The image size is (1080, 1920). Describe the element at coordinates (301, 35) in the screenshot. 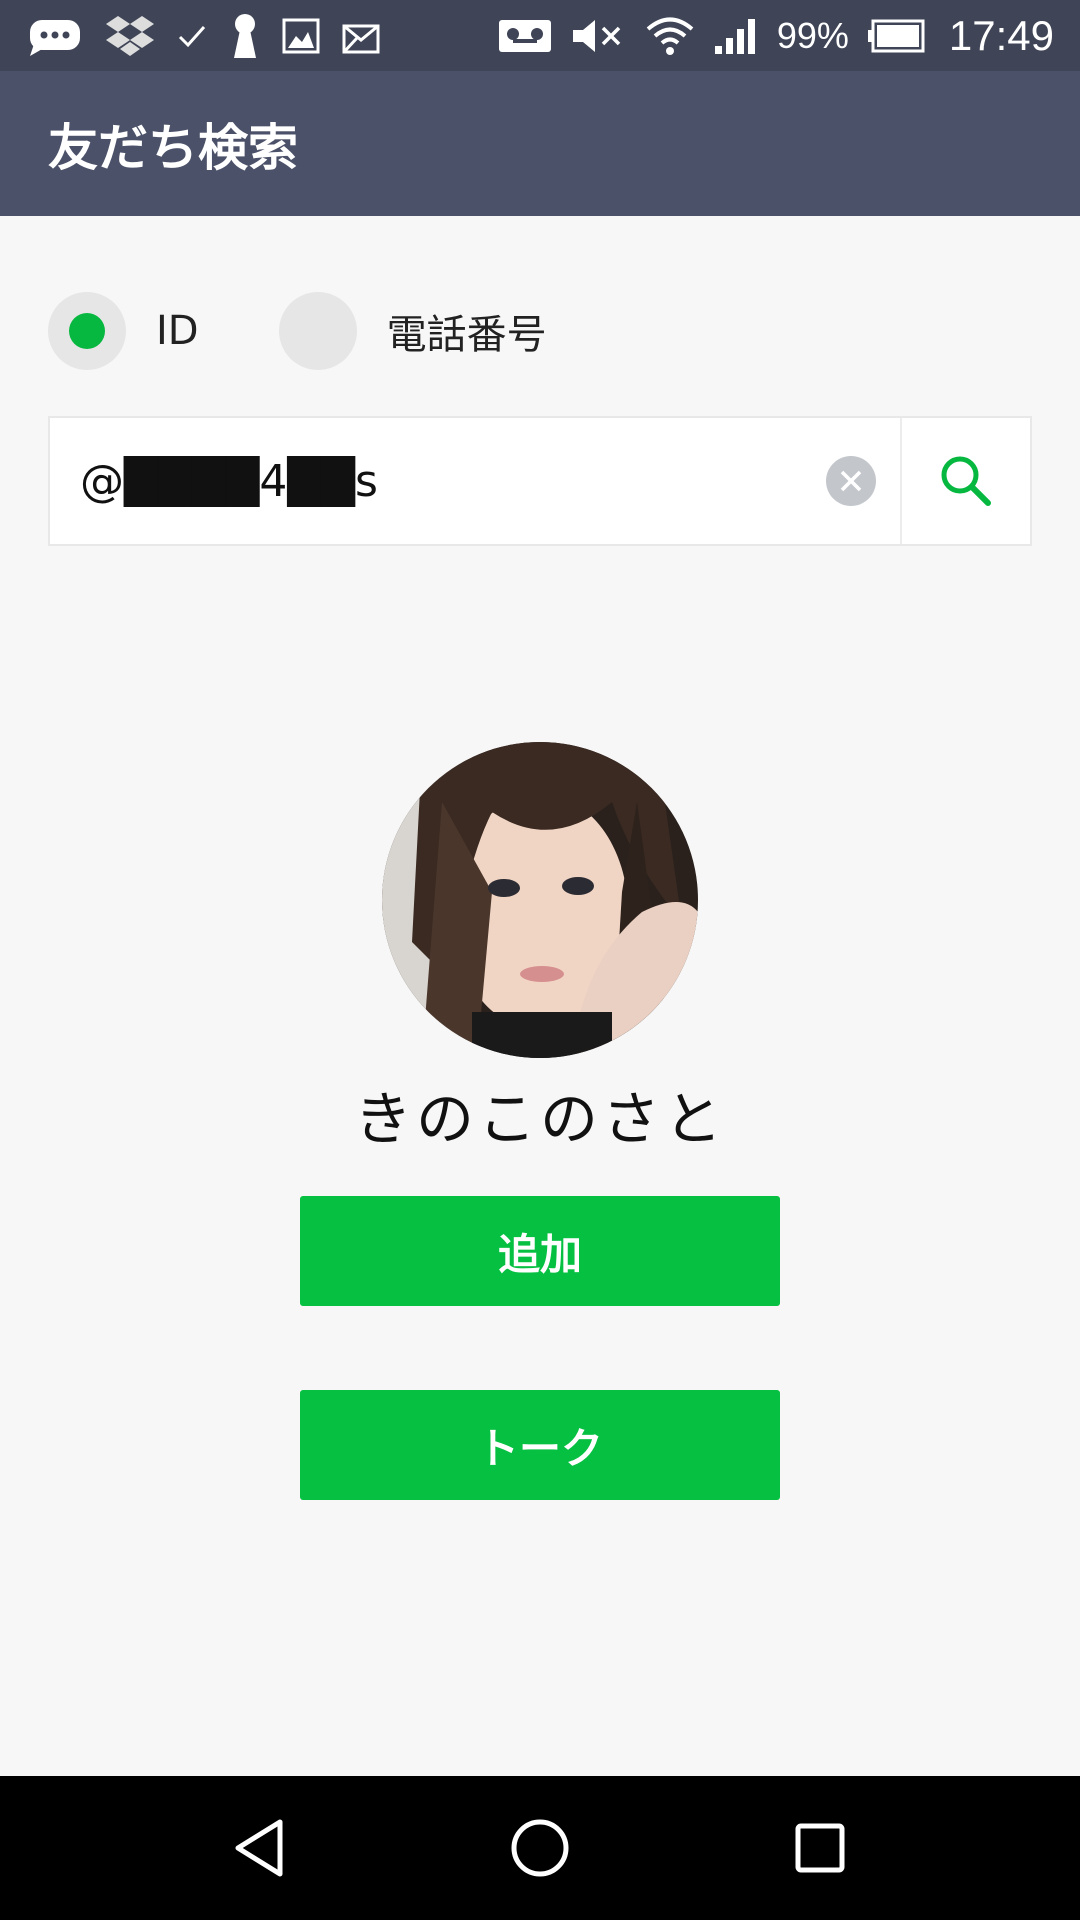

I see `image-icon` at that location.